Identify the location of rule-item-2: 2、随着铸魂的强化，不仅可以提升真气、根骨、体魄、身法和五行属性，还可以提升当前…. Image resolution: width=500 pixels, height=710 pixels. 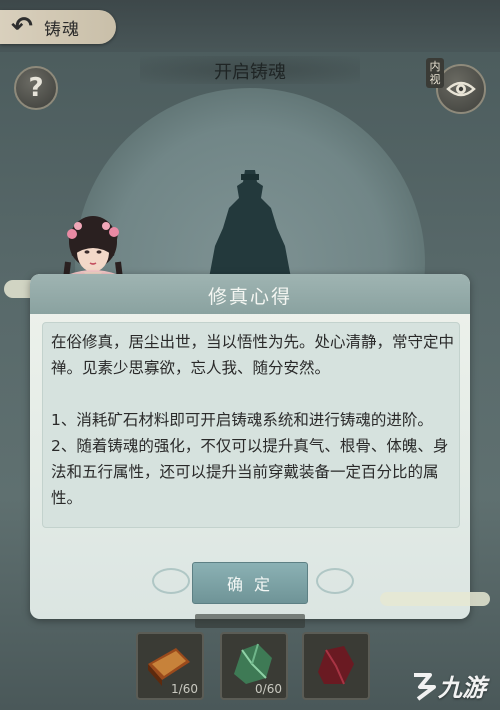
(250, 472).